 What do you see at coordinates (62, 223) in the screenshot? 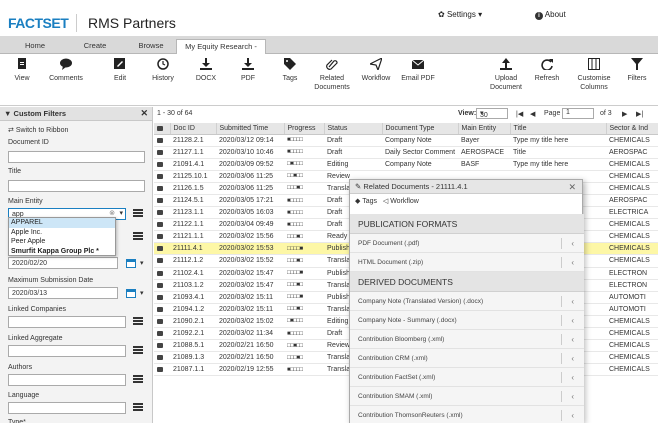
I see `dropdown-option: APPAREL` at bounding box center [62, 223].